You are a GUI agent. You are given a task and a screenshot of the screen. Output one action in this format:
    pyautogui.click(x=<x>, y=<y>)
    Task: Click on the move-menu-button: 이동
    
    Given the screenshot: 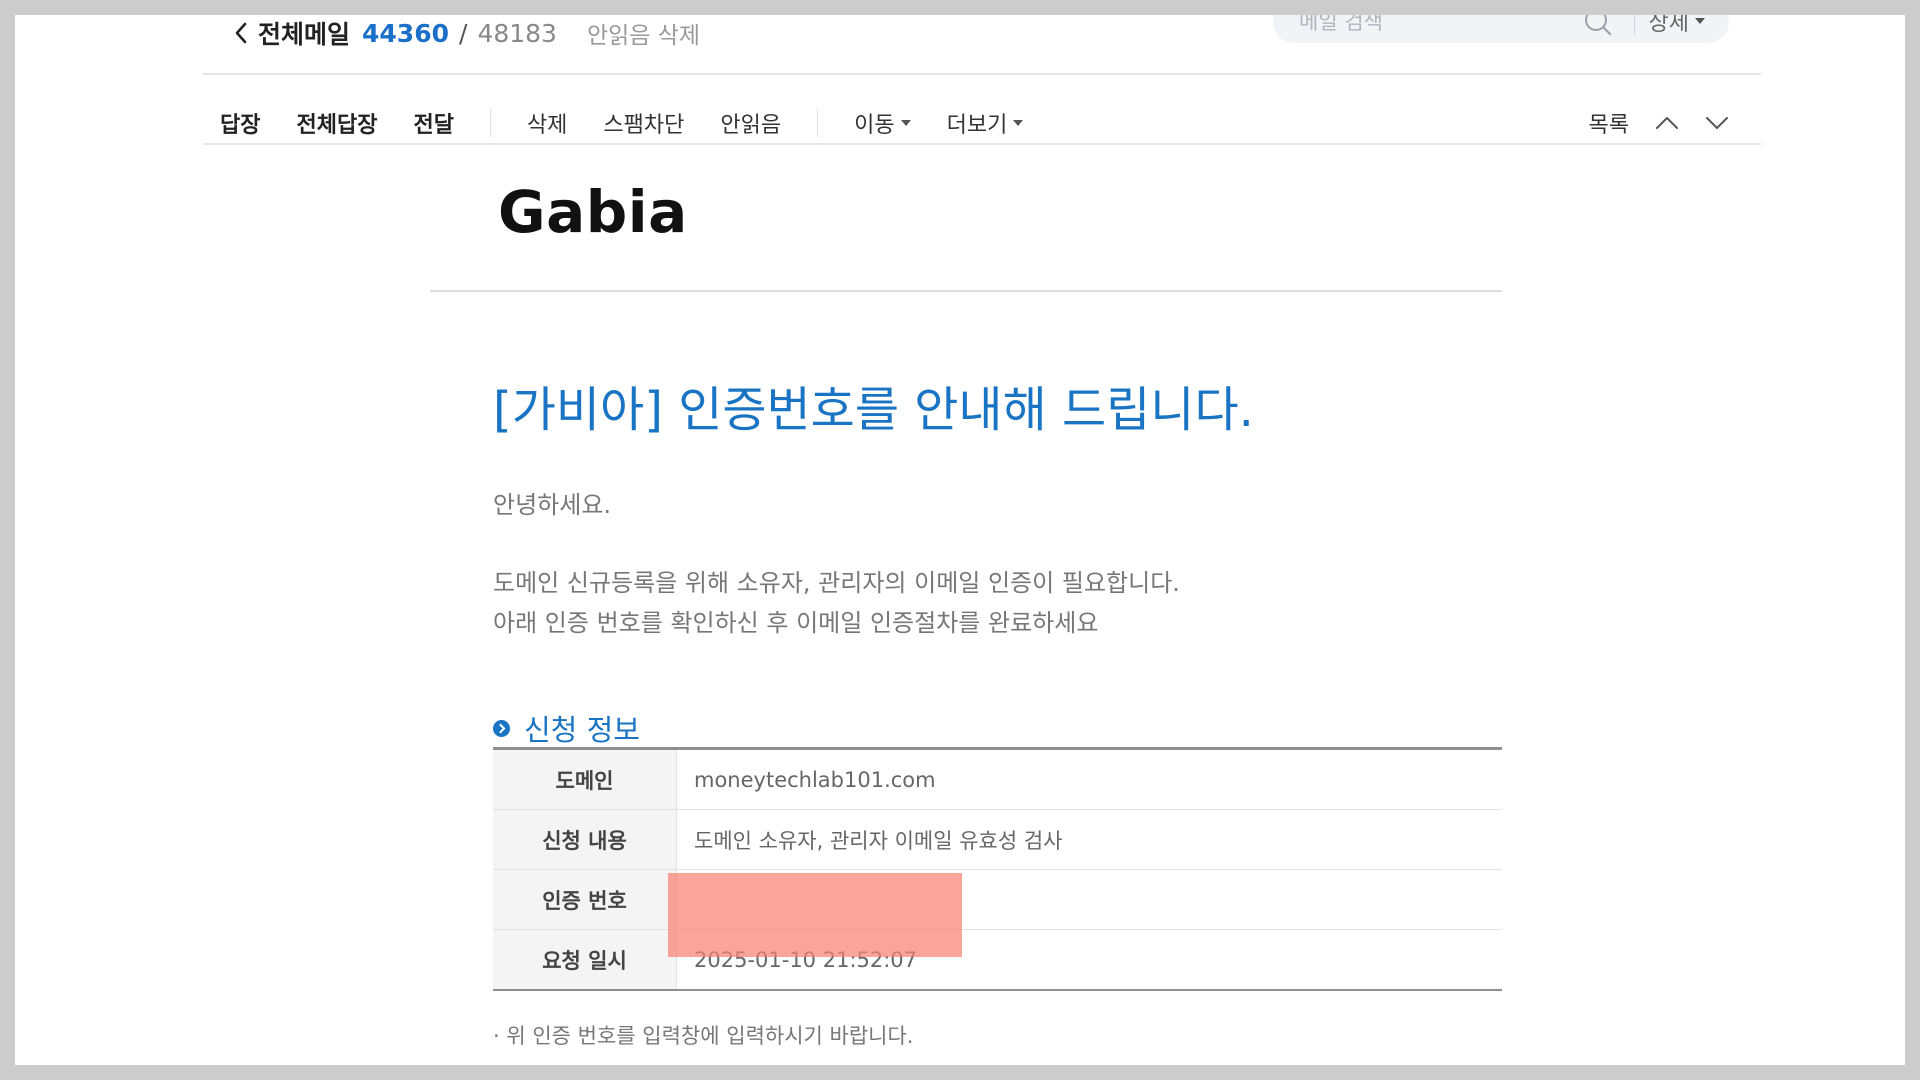 What is the action you would take?
    pyautogui.click(x=882, y=123)
    